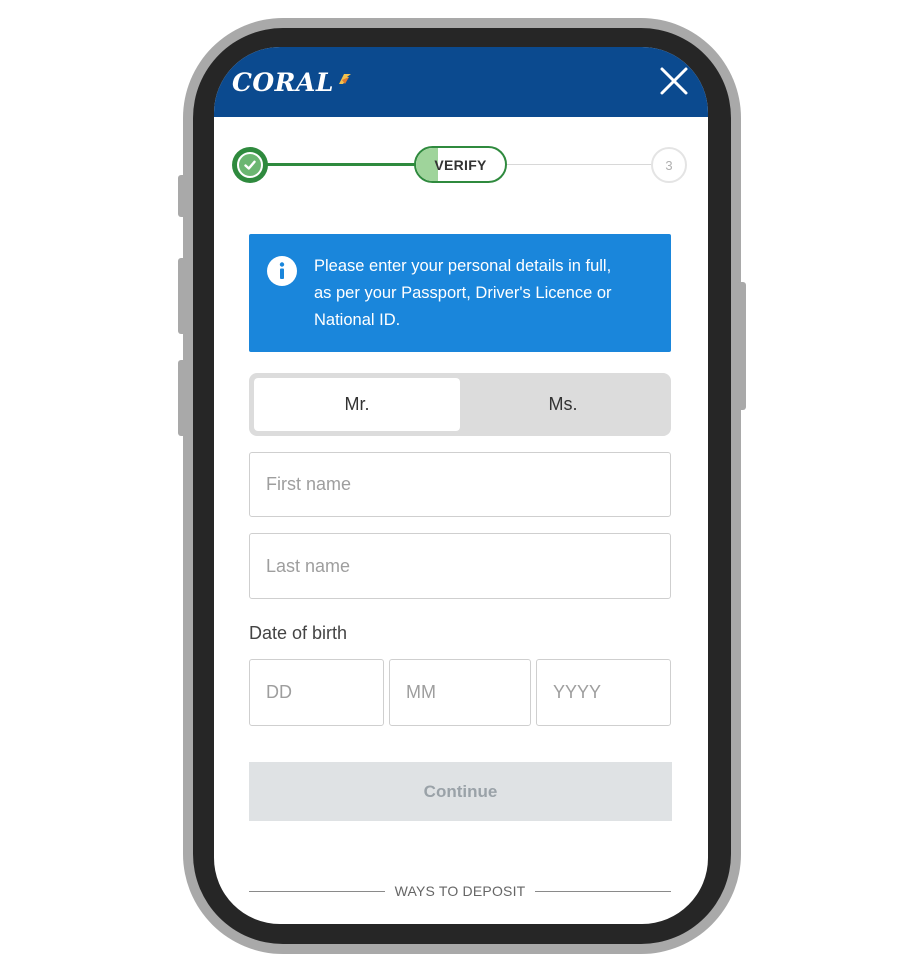 This screenshot has height=972, width=924. Describe the element at coordinates (357, 404) in the screenshot. I see `title-option-mr: Mr.` at that location.